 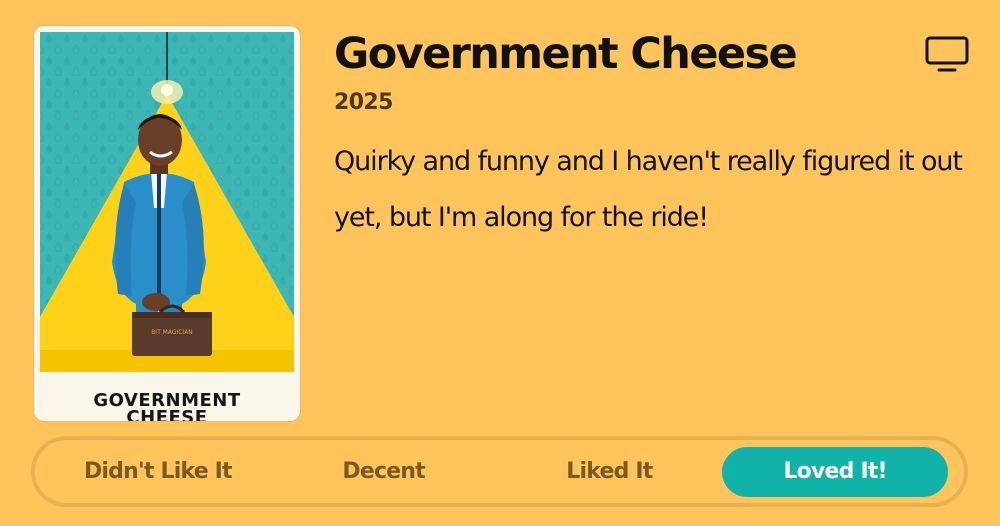 What do you see at coordinates (158, 472) in the screenshot?
I see `rating-didnt-like-it: Didn't Like It` at bounding box center [158, 472].